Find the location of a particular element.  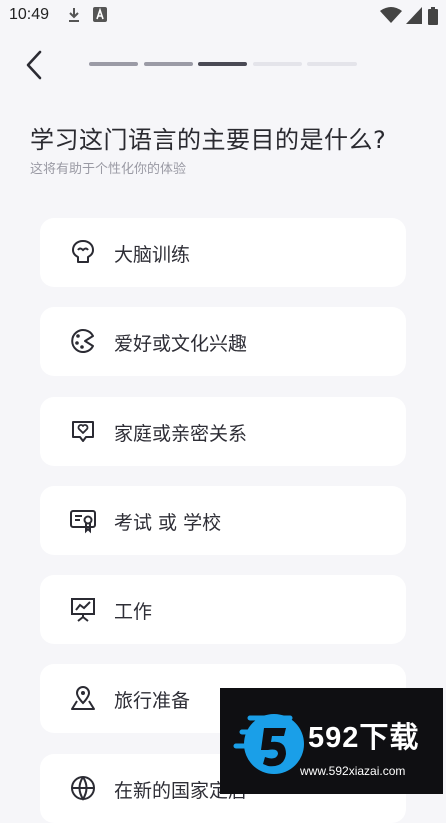

back-button is located at coordinates (35, 65).